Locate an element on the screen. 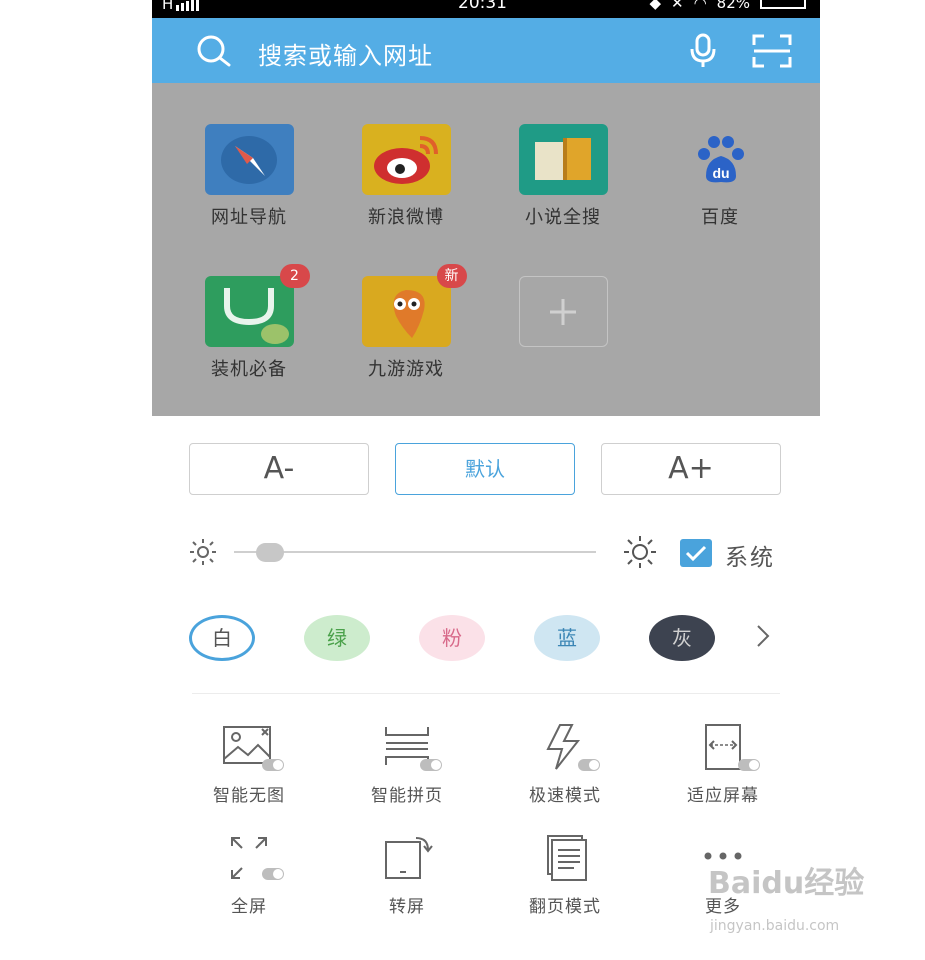 The image size is (925, 960). notification-badge: 2 is located at coordinates (294, 276).